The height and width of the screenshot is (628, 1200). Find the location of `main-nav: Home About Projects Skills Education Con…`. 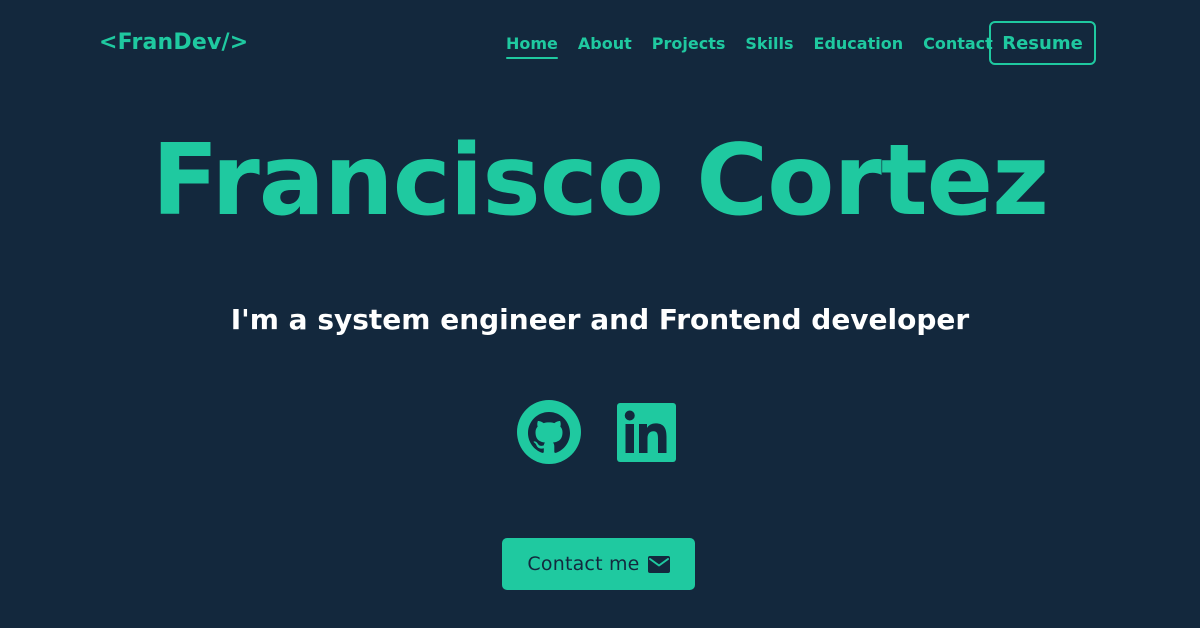

main-nav: Home About Projects Skills Education Con… is located at coordinates (749, 46).